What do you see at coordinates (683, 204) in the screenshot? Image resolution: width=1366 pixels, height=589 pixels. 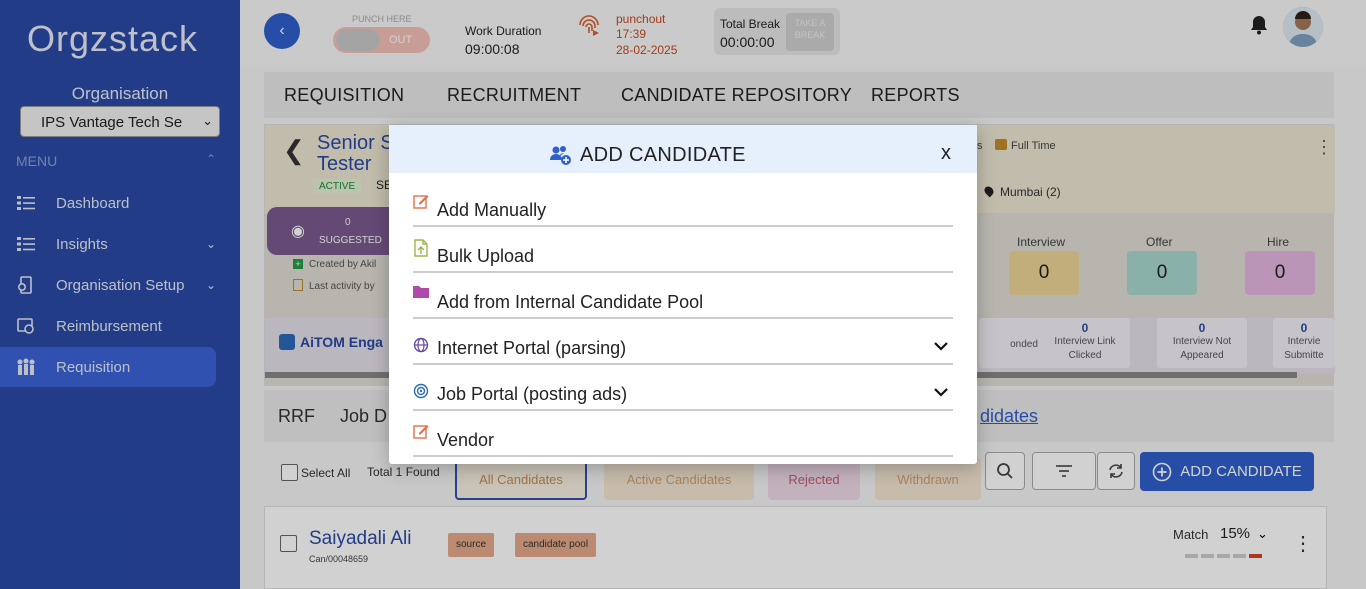 I see `option-add-manually: Add Manually` at bounding box center [683, 204].